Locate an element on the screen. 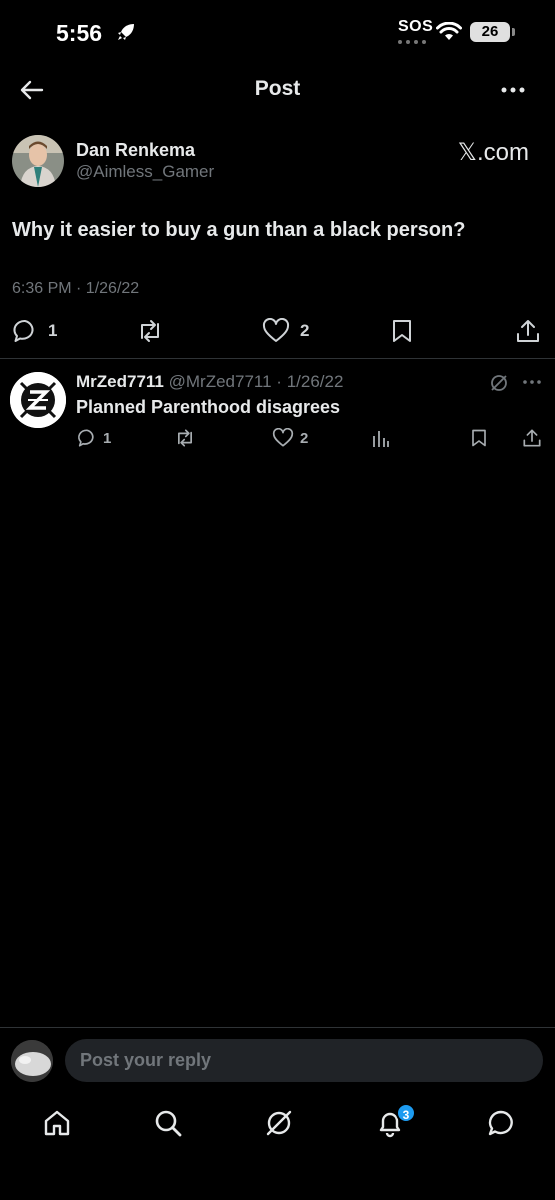  notifications-badge: 3 is located at coordinates (406, 1113).